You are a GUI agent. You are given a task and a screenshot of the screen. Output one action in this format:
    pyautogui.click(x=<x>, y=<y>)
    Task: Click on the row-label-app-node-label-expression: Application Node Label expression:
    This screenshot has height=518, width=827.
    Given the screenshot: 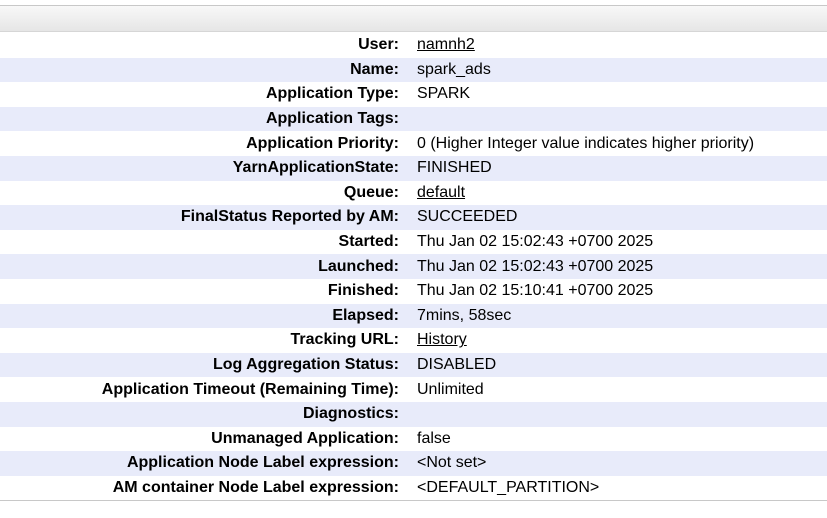 What is the action you would take?
    pyautogui.click(x=262, y=463)
    